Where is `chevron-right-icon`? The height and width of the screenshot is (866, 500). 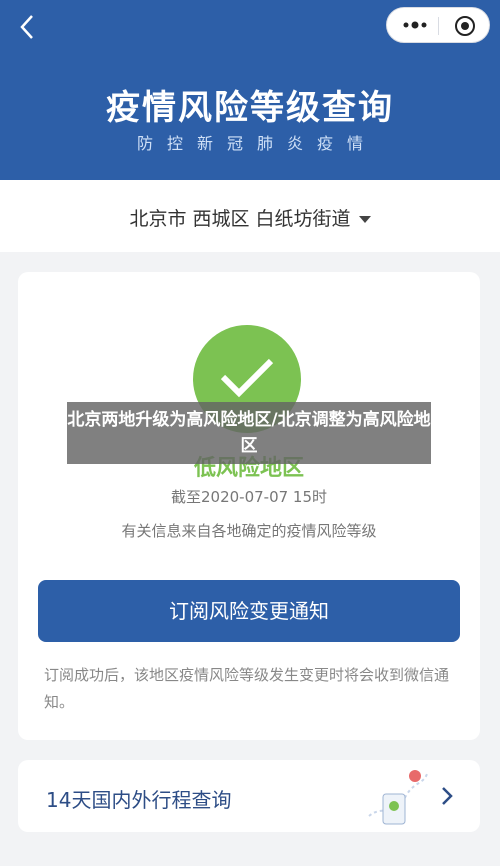 chevron-right-icon is located at coordinates (447, 796).